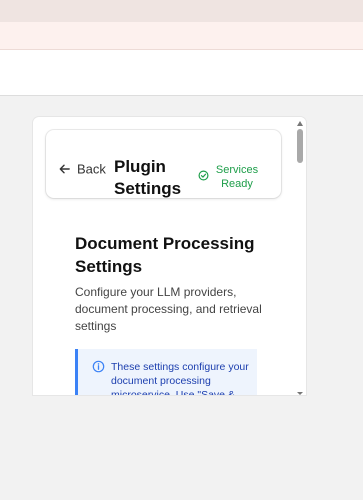  I want to click on info-circle-icon, so click(98, 369).